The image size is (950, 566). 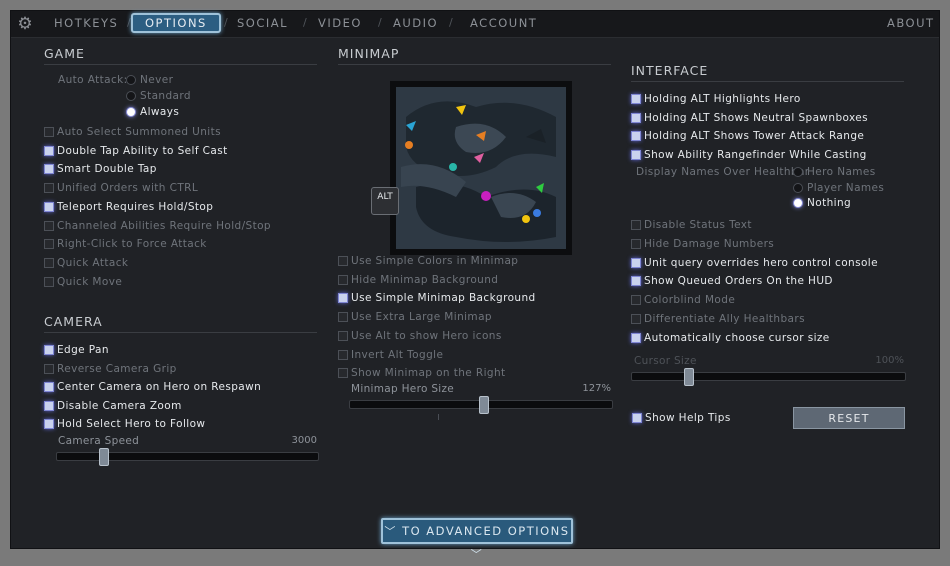 I want to click on minimap-hero-size-slider-thumb, so click(x=483, y=405).